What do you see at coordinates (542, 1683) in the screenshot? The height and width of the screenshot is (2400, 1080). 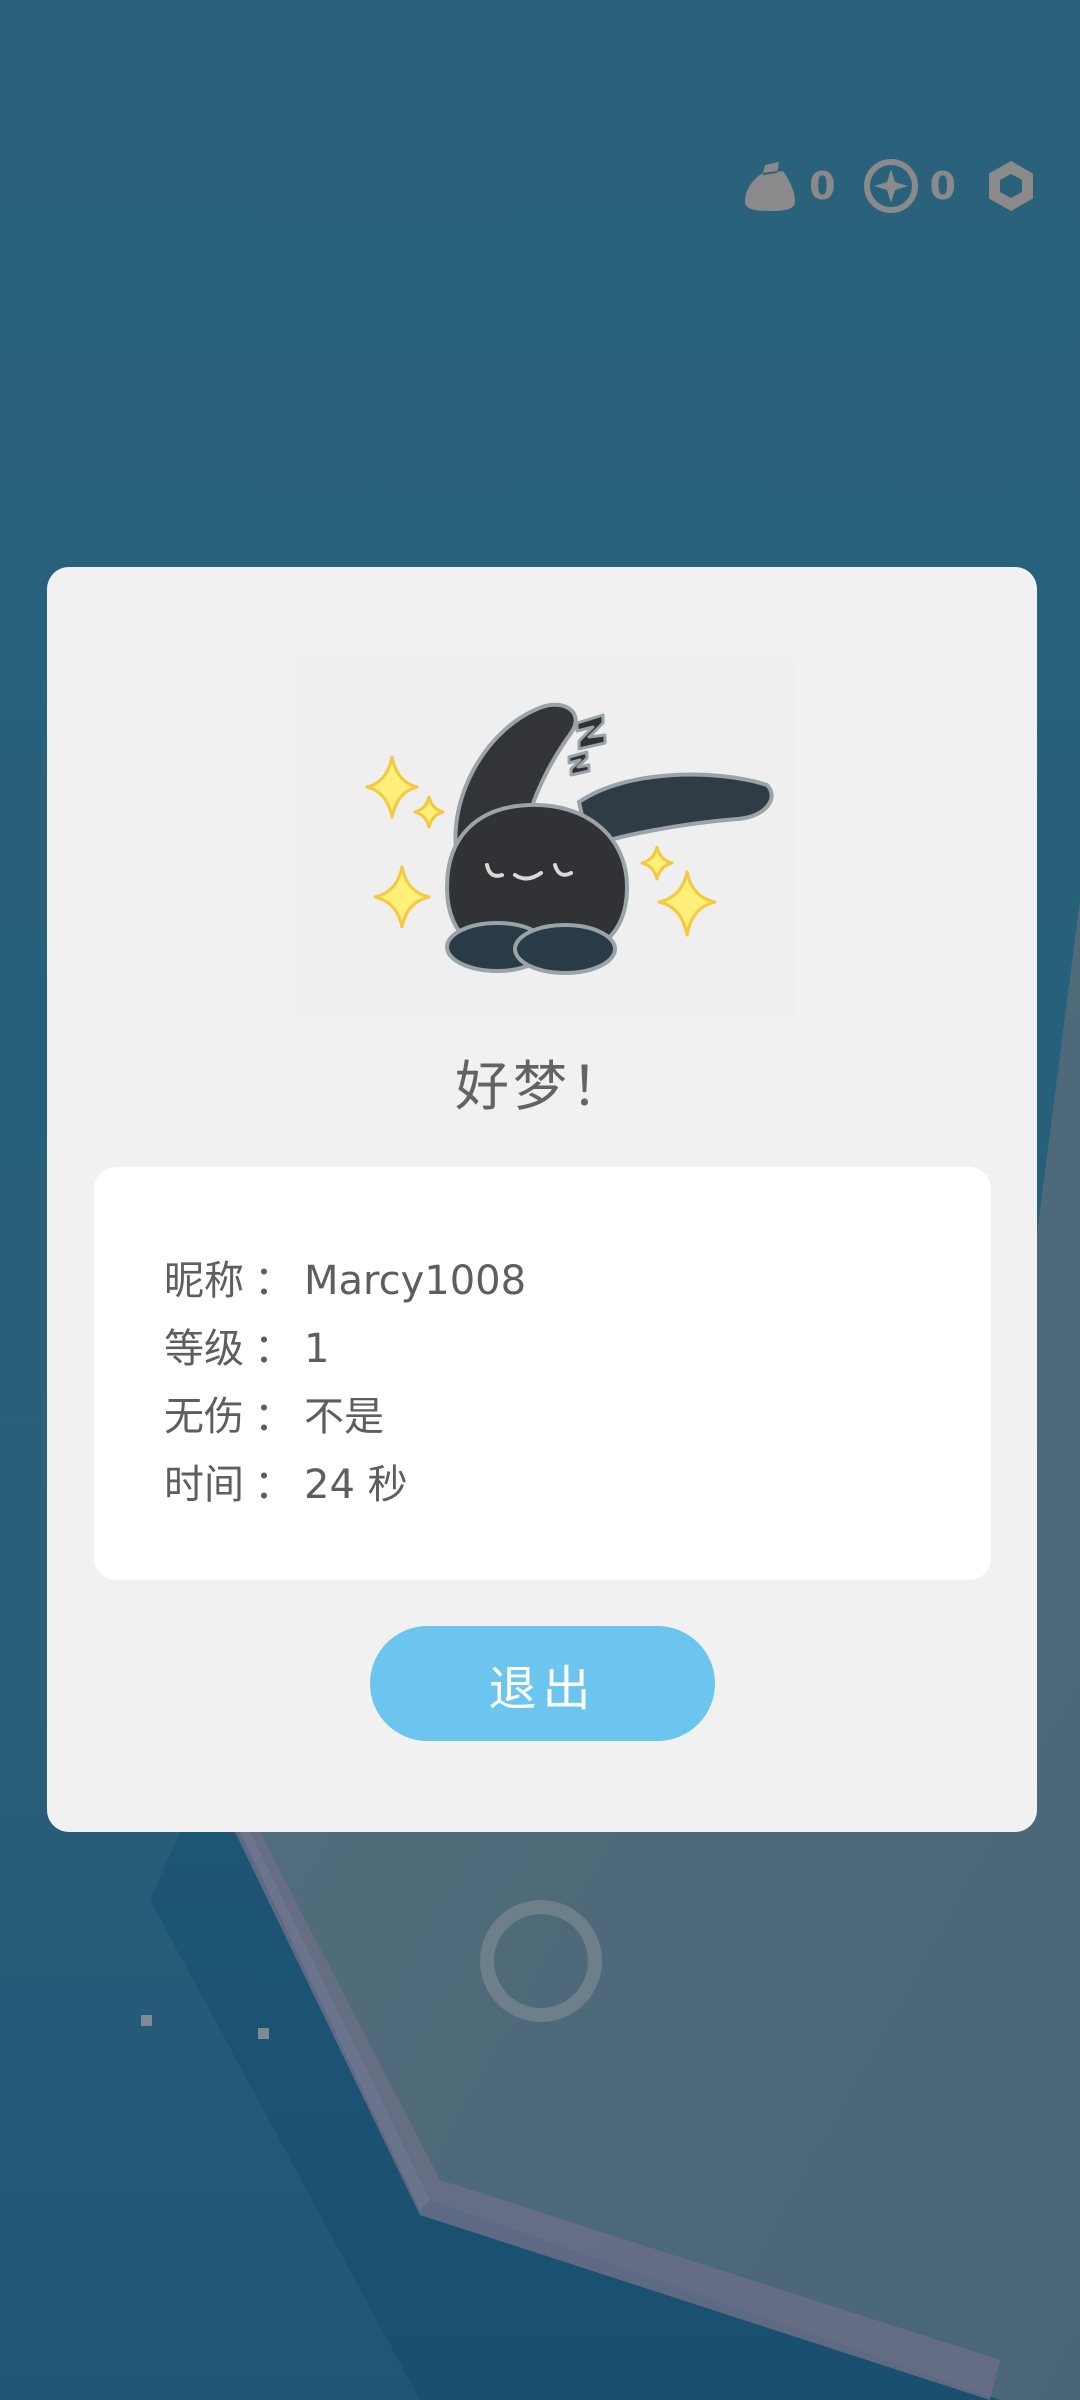 I see `exit-button: 退出` at bounding box center [542, 1683].